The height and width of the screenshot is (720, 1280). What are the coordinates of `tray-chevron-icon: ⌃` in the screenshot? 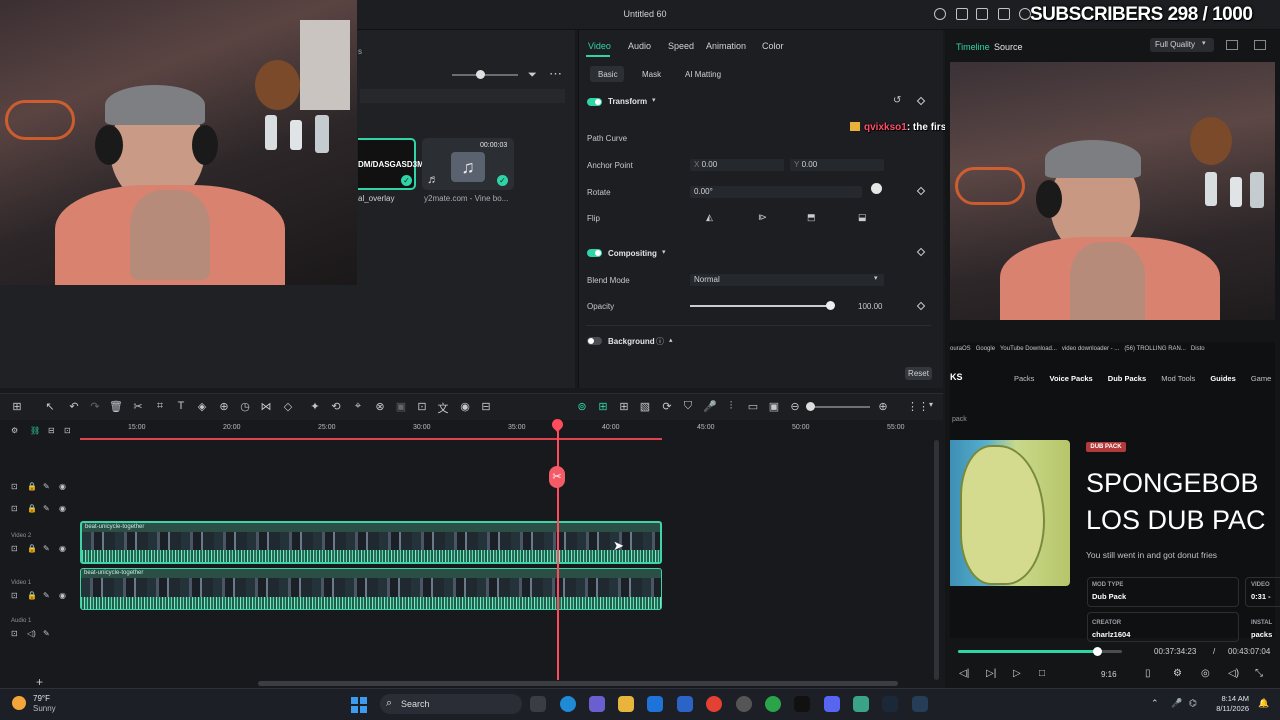 It's located at (1155, 703).